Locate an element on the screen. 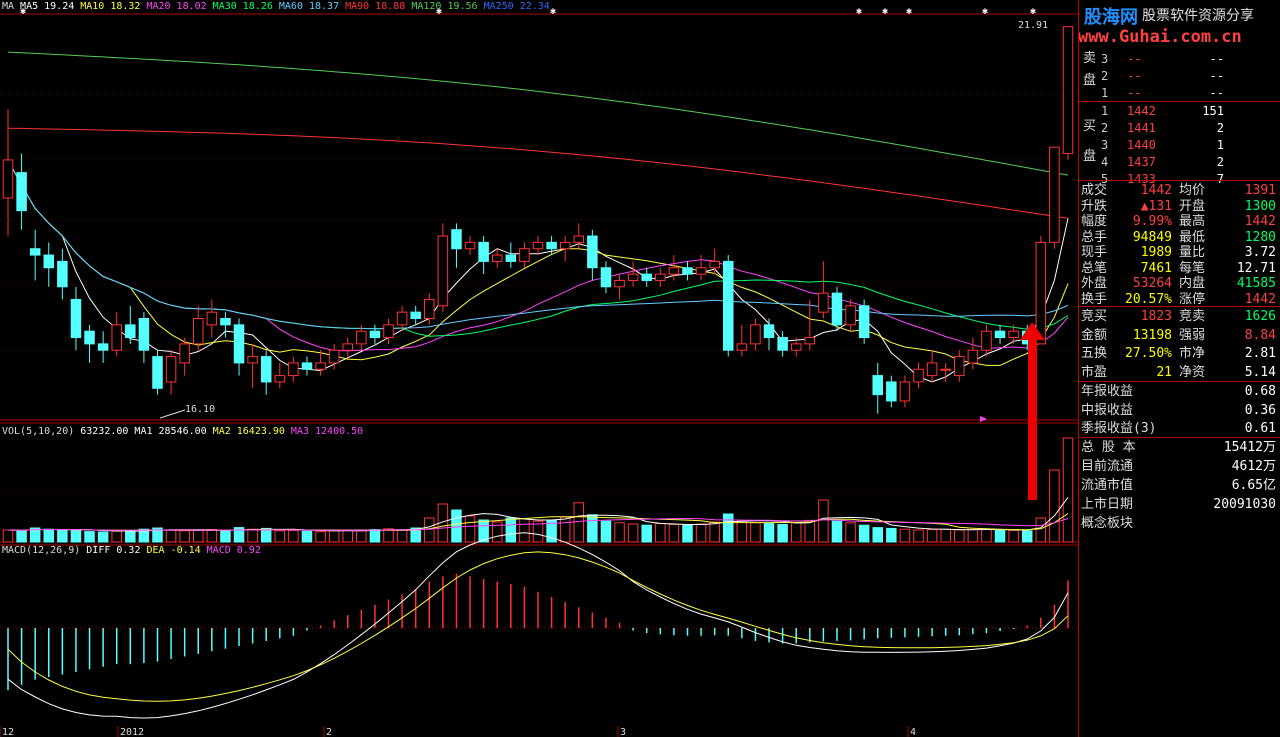 Image resolution: width=1280 pixels, height=737 pixels. macd-legend-item: DIFF 0.32 is located at coordinates (113, 550).